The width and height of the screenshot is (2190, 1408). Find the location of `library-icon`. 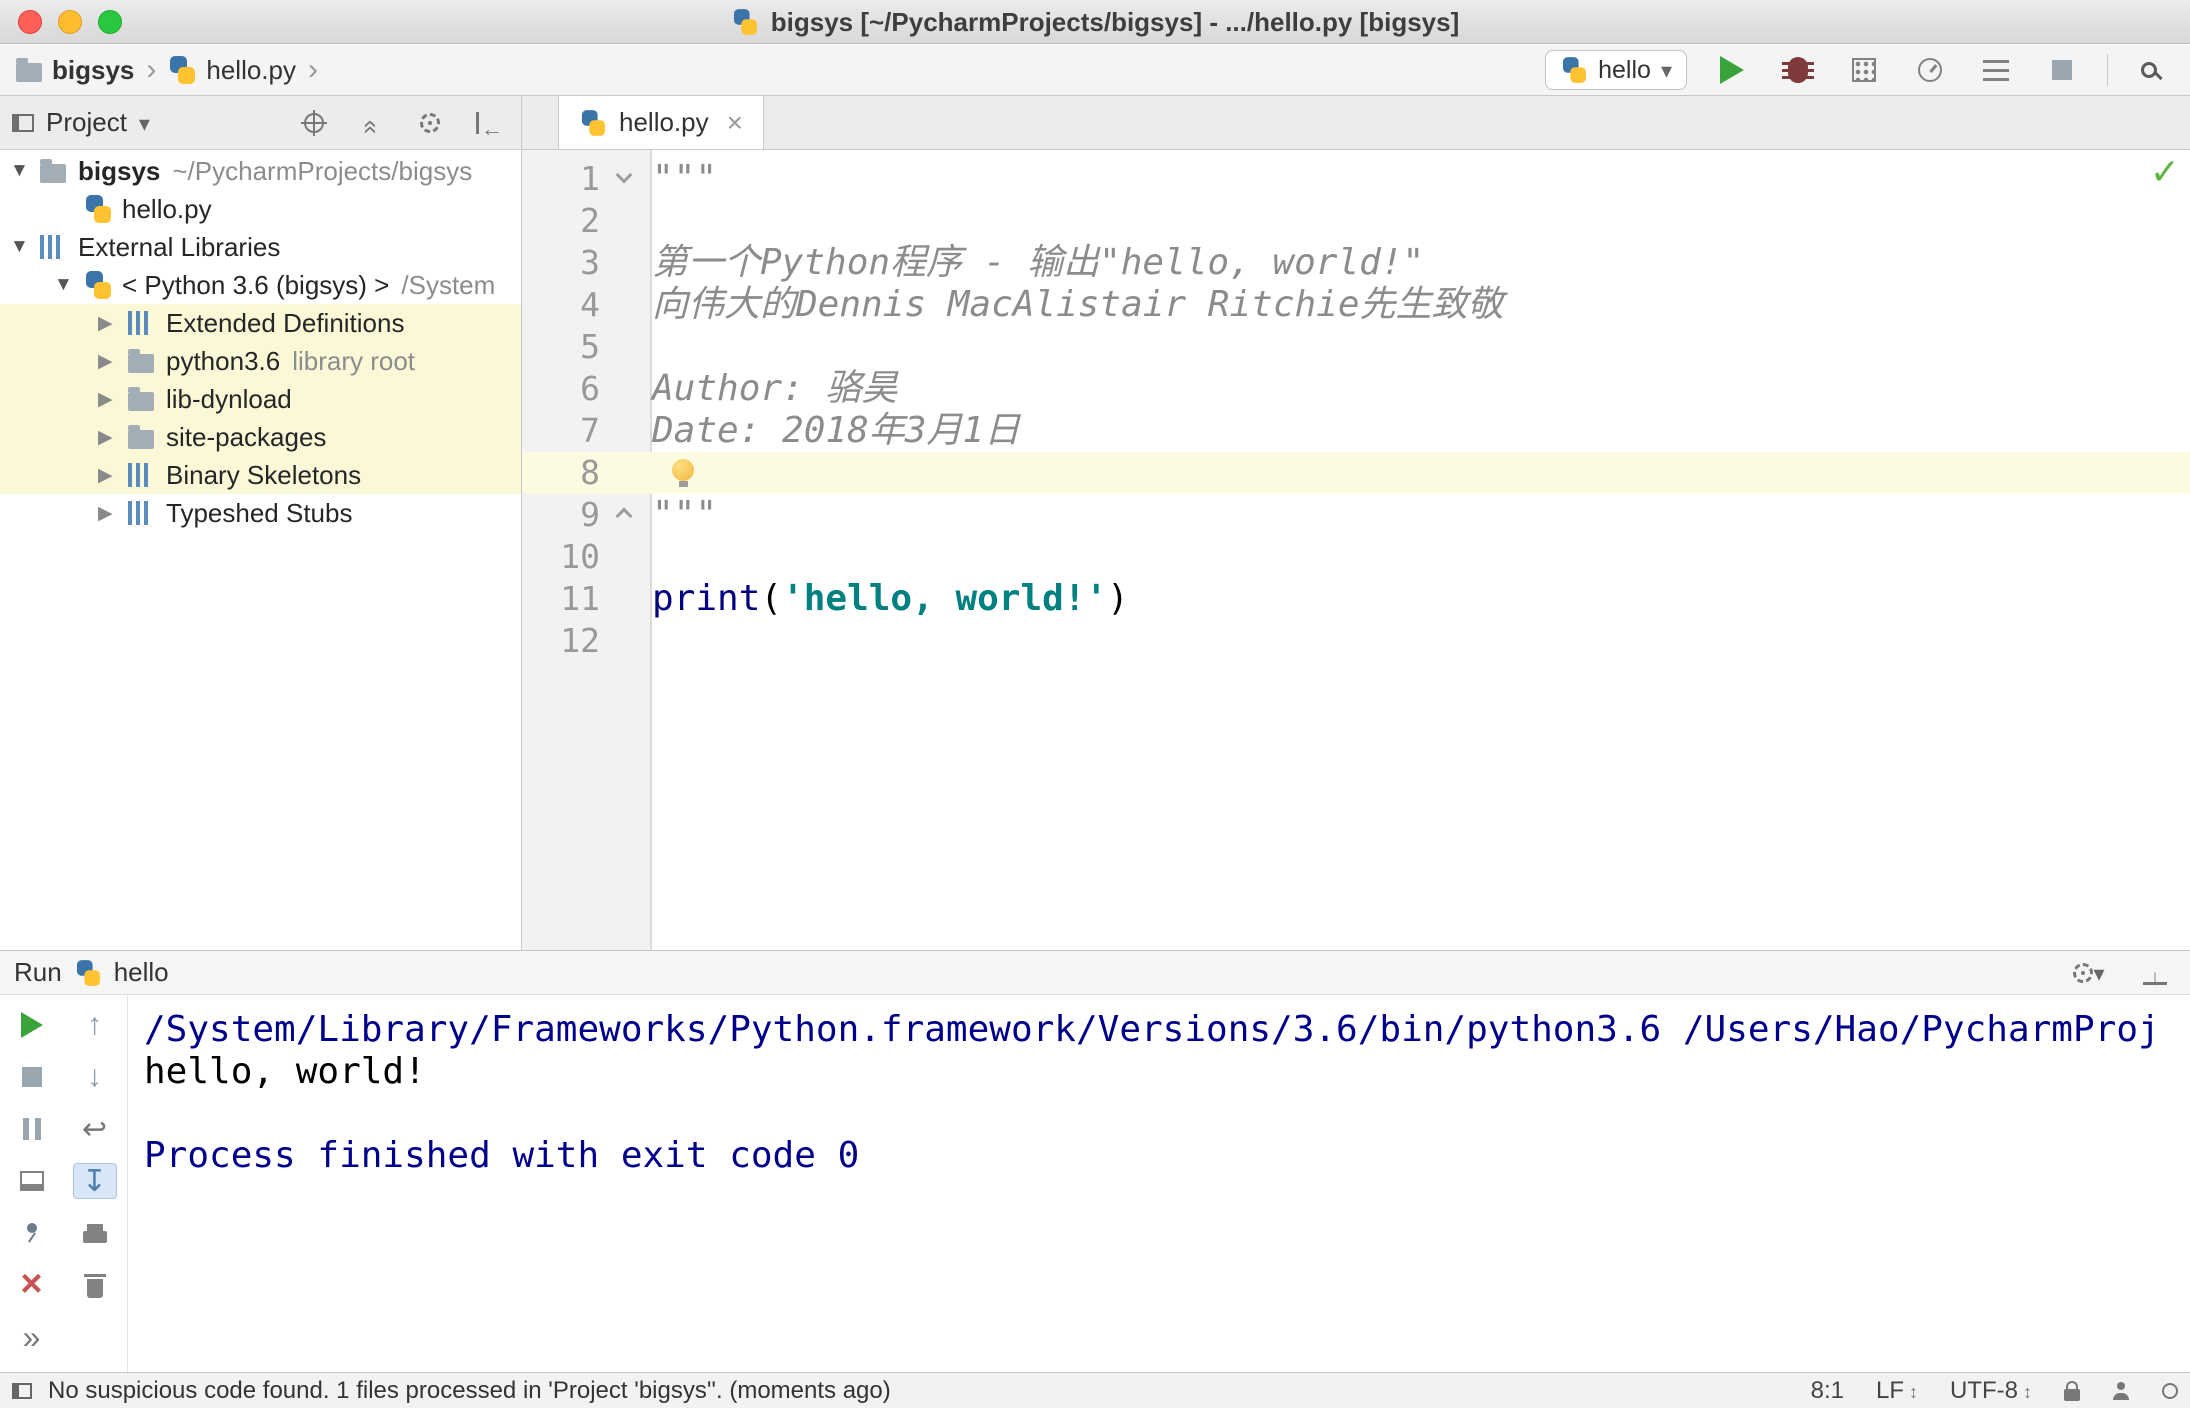

library-icon is located at coordinates (140, 513).